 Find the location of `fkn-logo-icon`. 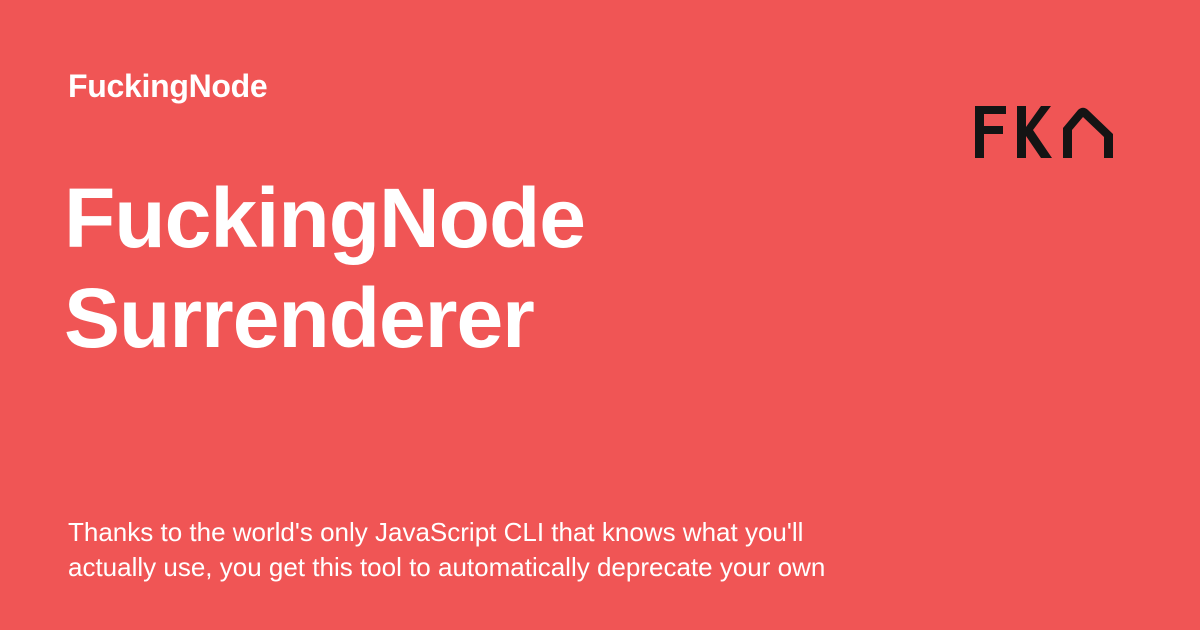

fkn-logo-icon is located at coordinates (1044, 132).